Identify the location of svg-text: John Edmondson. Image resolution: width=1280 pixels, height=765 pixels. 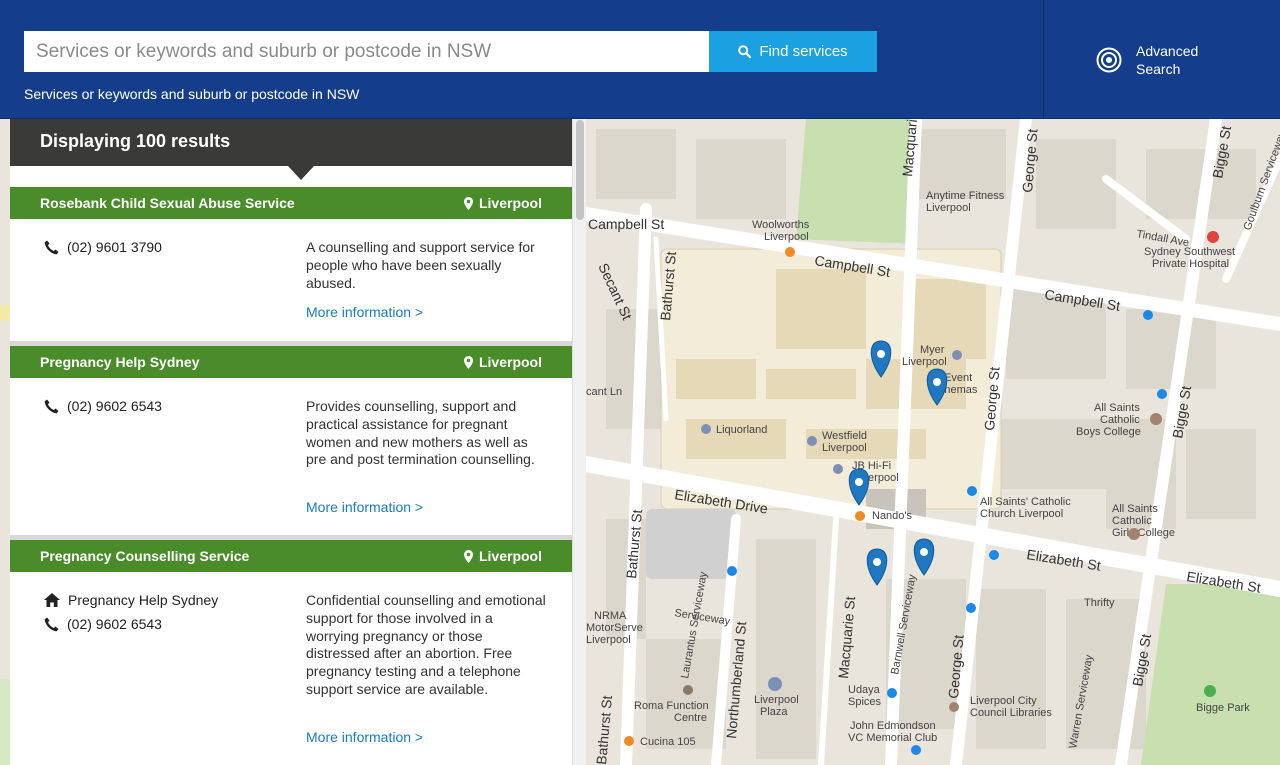
(893, 726).